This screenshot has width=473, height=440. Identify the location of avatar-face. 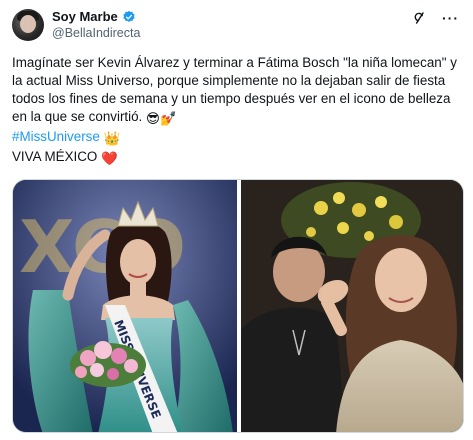
(28, 24).